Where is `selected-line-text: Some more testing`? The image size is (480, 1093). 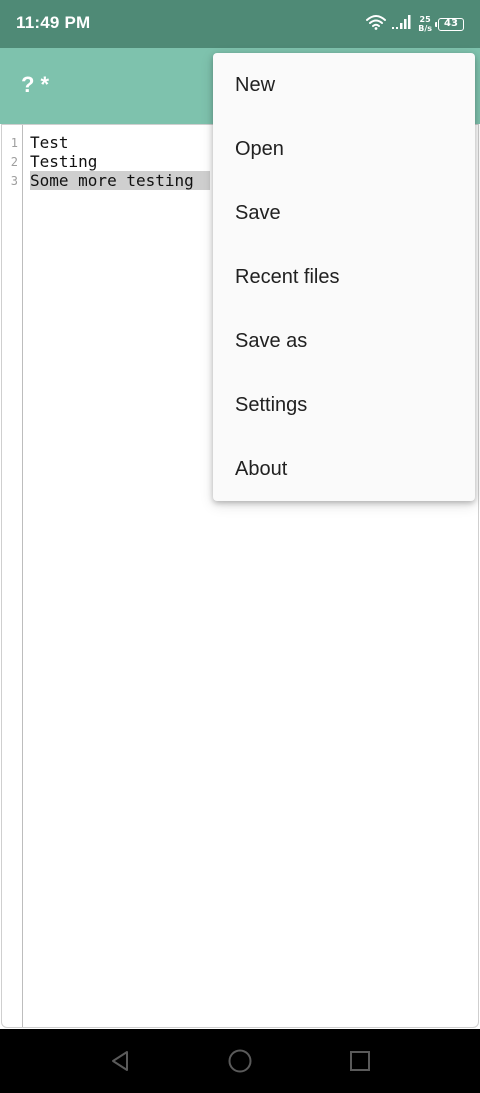
selected-line-text: Some more testing is located at coordinates (120, 180).